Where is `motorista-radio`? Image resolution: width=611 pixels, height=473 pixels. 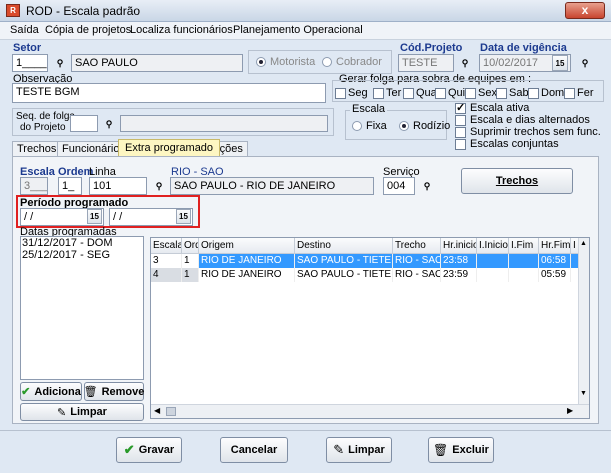 motorista-radio is located at coordinates (261, 62).